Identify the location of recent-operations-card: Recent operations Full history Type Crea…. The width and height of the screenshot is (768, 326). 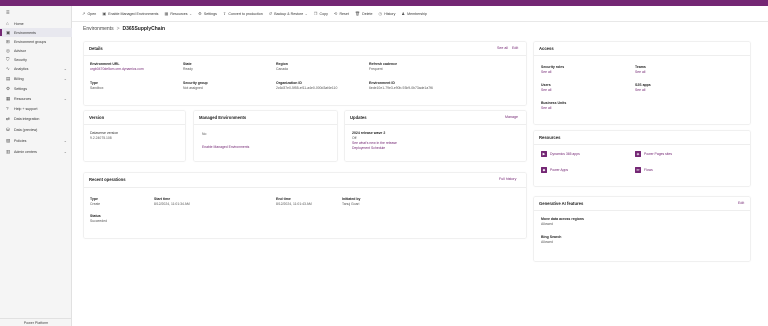
(305, 205).